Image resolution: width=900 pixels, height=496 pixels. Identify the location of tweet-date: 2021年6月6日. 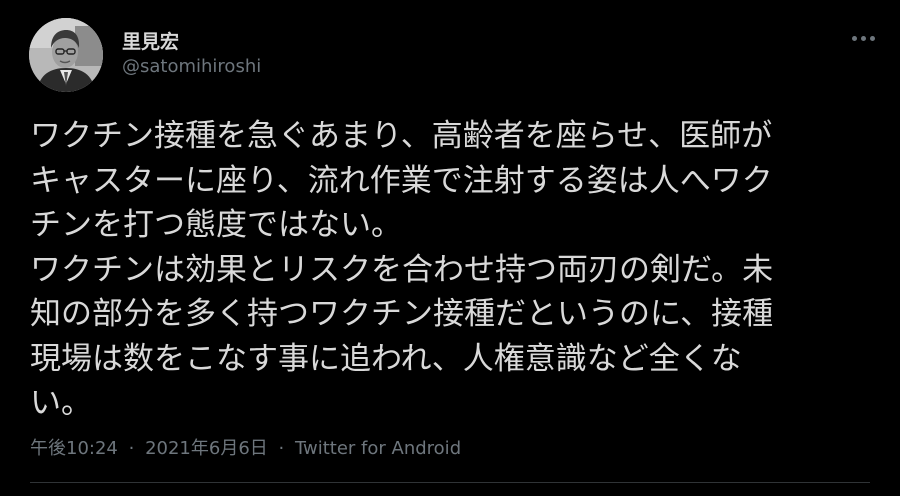
(206, 448).